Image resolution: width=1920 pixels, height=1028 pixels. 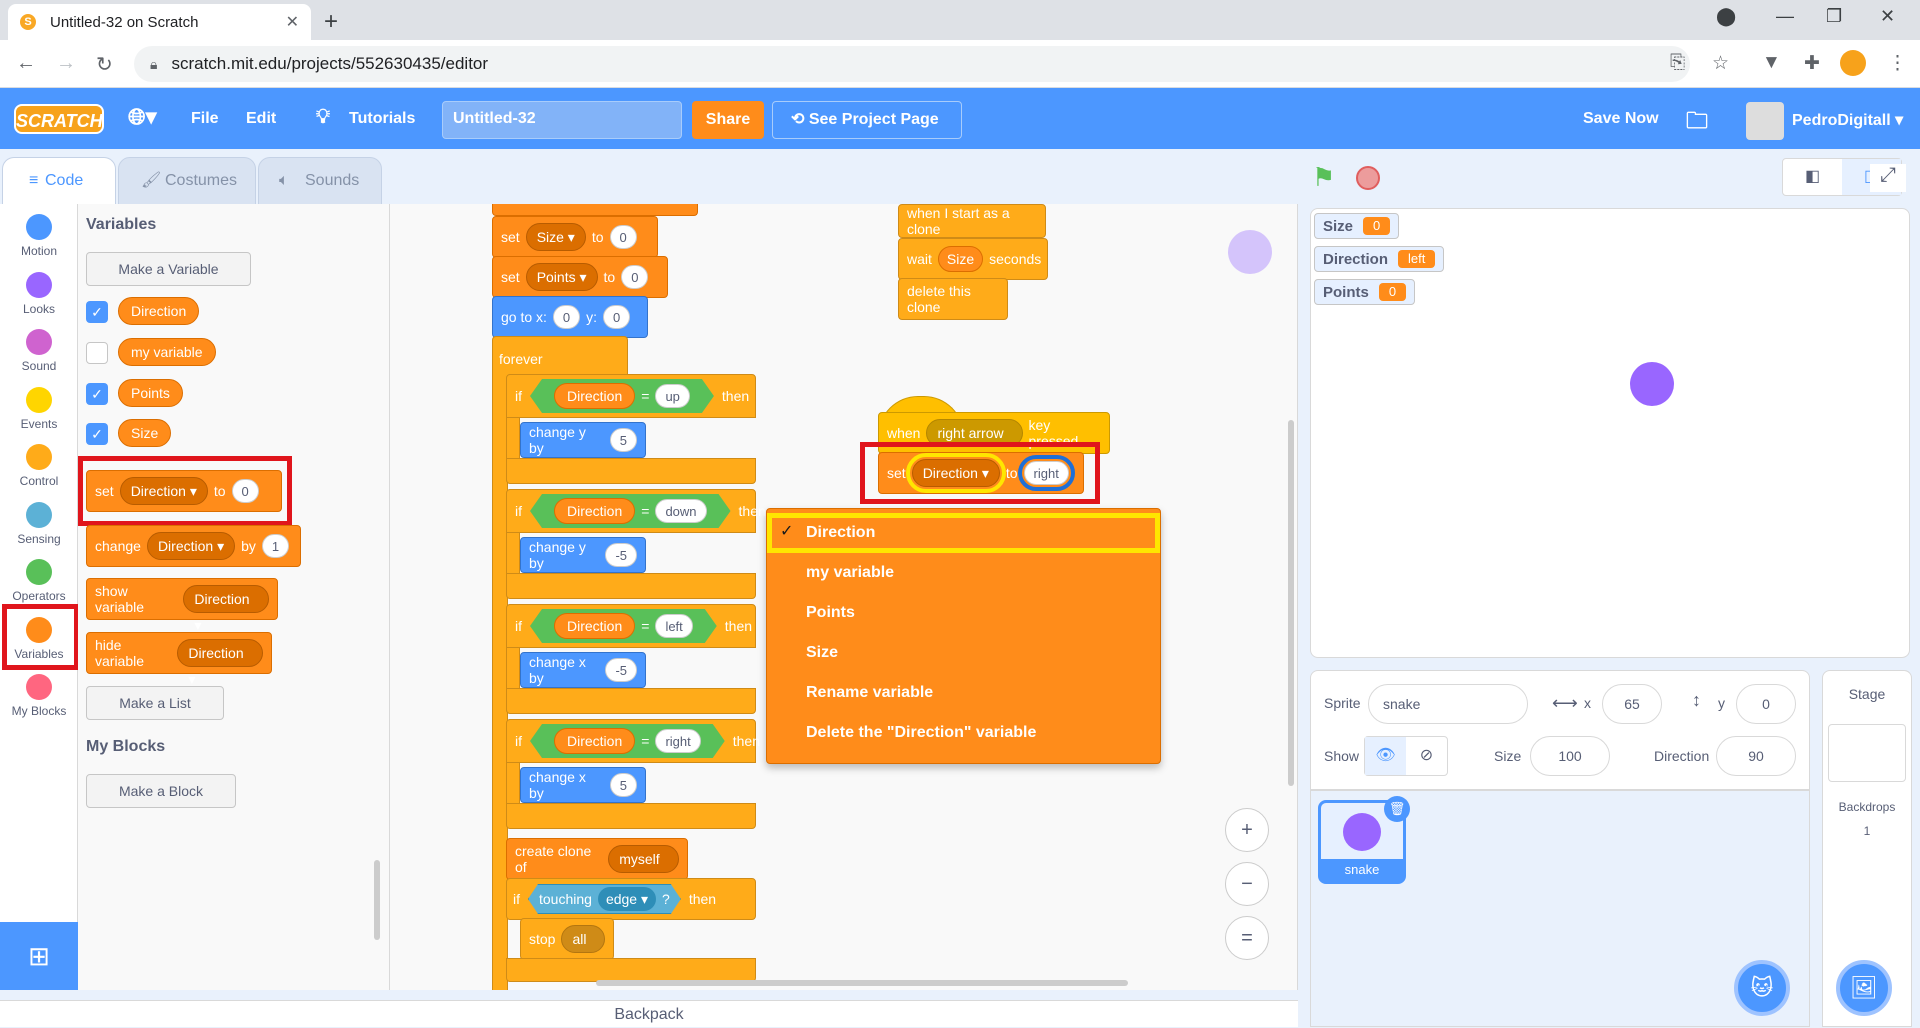 I want to click on wait-block: wait Size seconds, so click(x=973, y=259).